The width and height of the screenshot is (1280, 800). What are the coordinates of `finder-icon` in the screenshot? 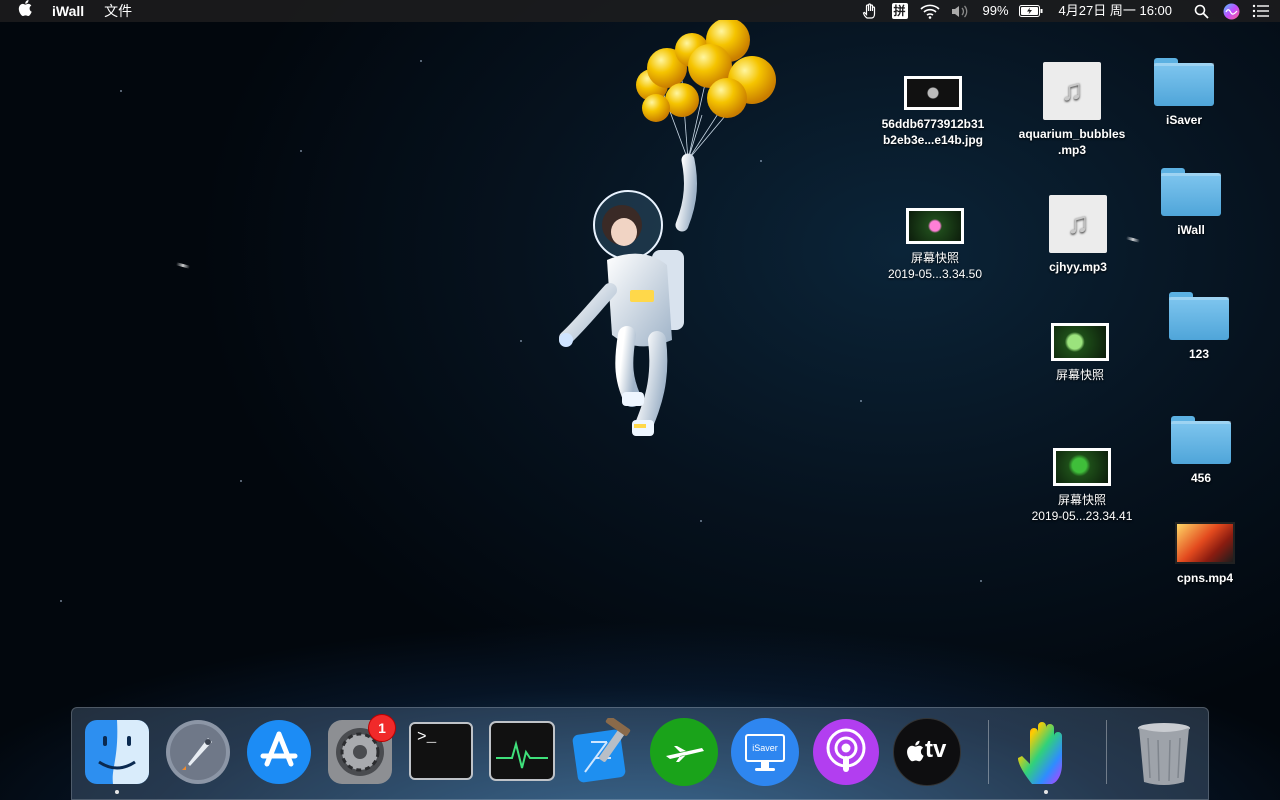 It's located at (117, 756).